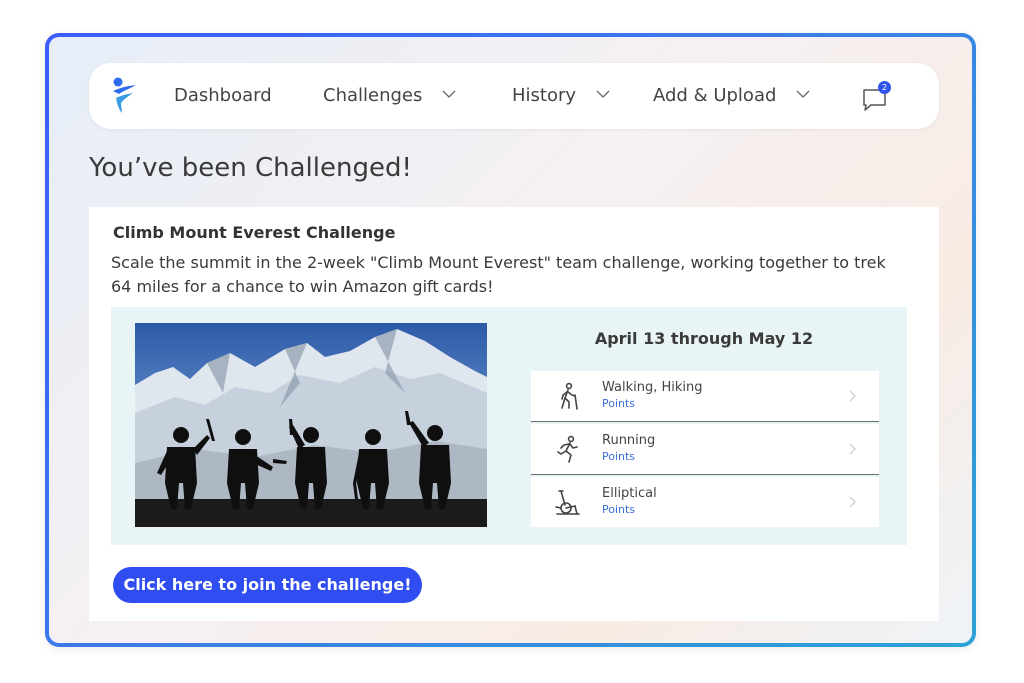 The image size is (1024, 683). Describe the element at coordinates (250, 168) in the screenshot. I see `page-title: You’ve been Challenged!` at that location.